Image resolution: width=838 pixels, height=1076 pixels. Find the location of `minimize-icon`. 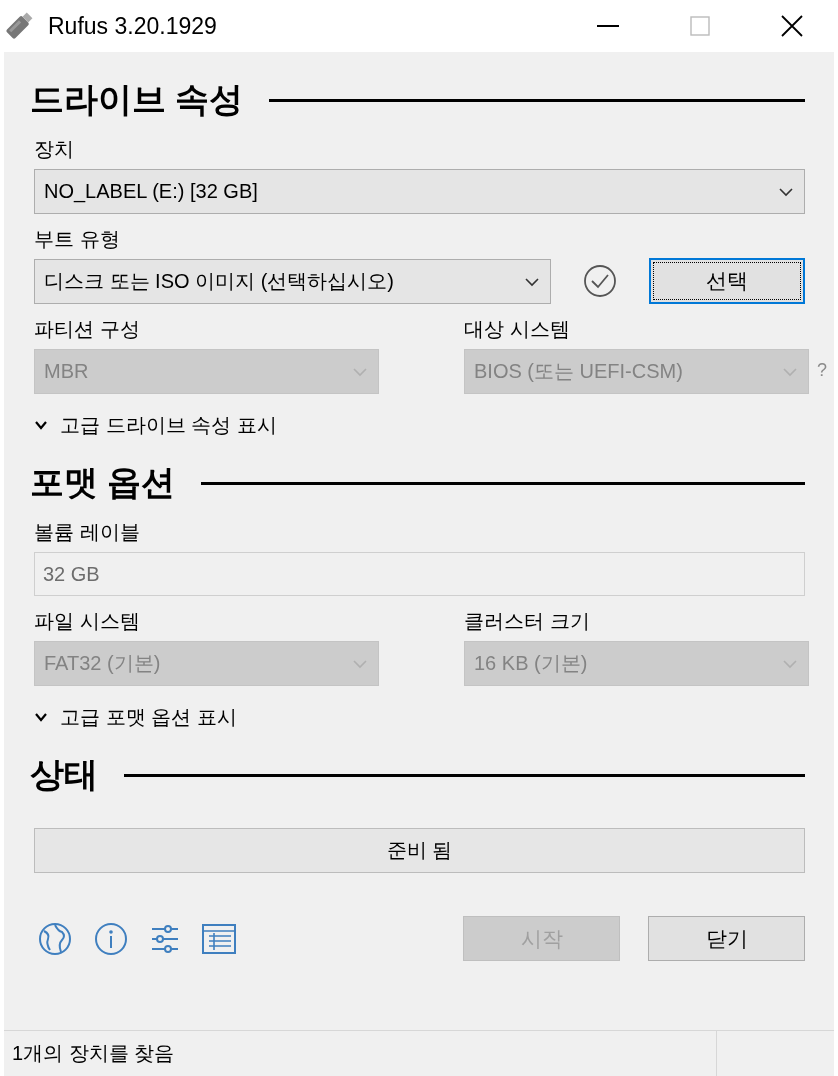

minimize-icon is located at coordinates (608, 26).